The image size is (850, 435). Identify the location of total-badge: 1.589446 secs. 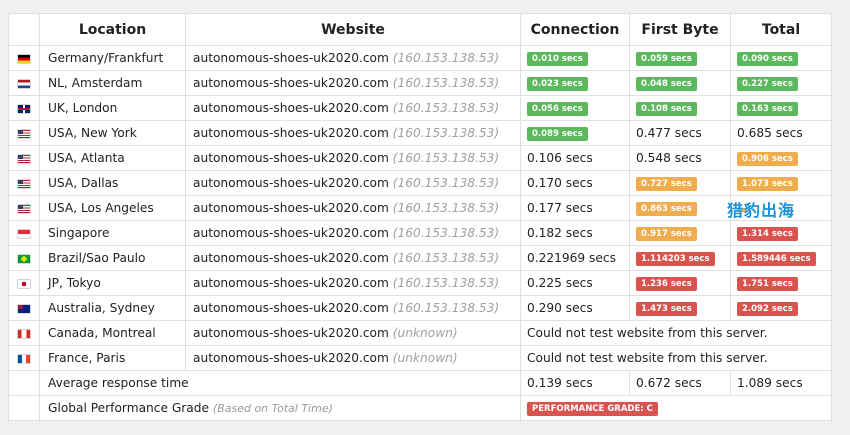
(776, 259).